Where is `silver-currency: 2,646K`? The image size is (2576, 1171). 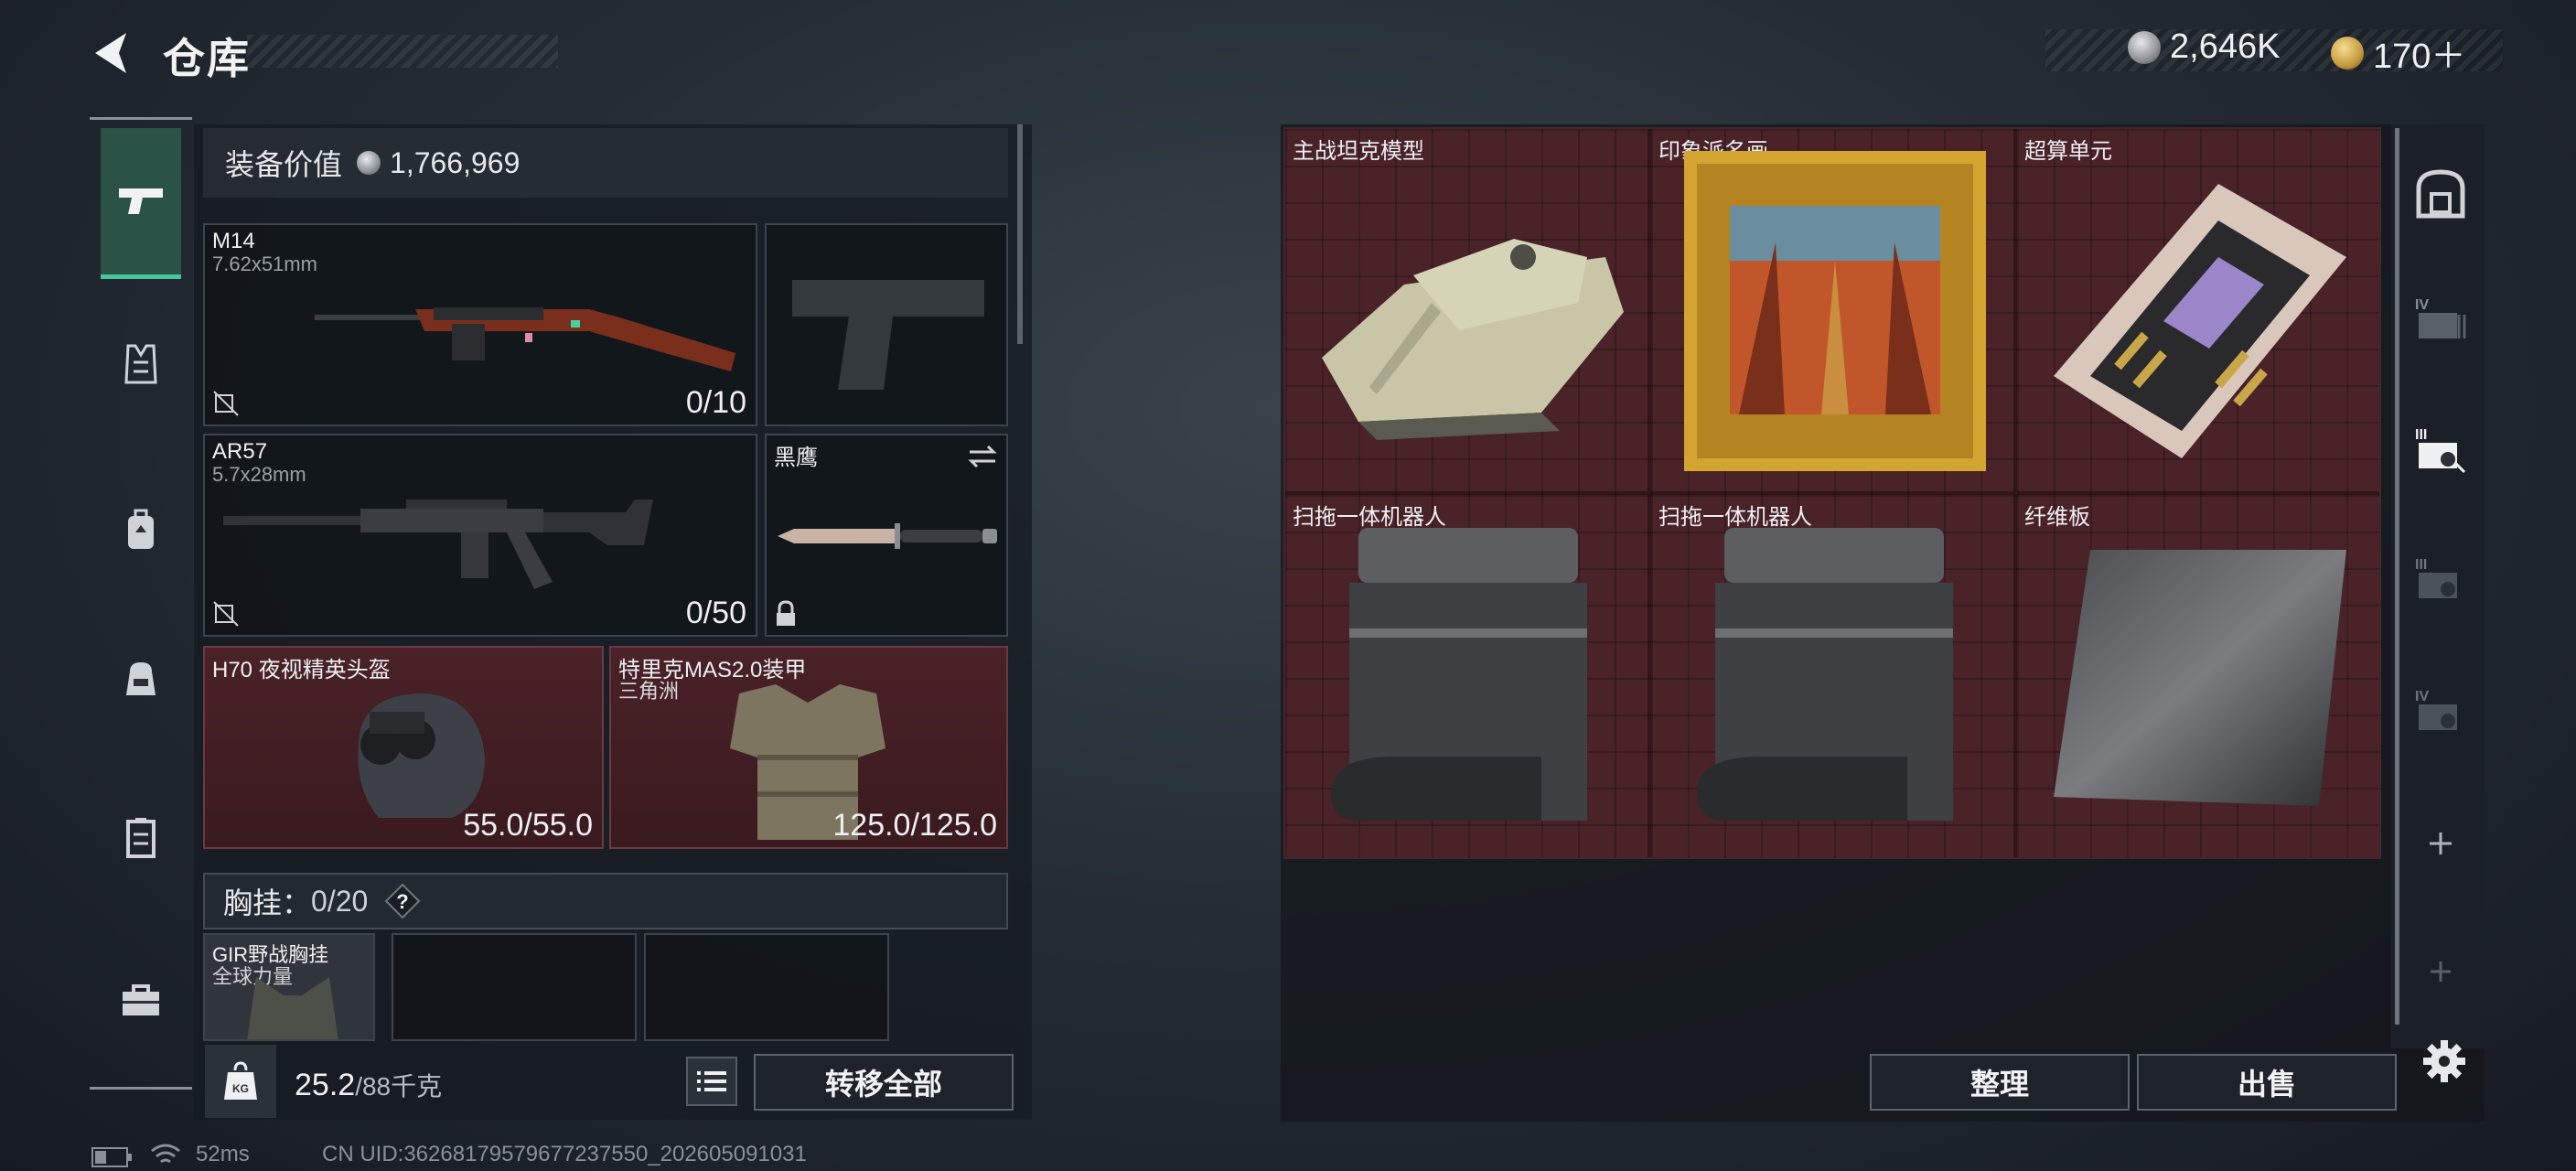
silver-currency: 2,646K is located at coordinates (2204, 47).